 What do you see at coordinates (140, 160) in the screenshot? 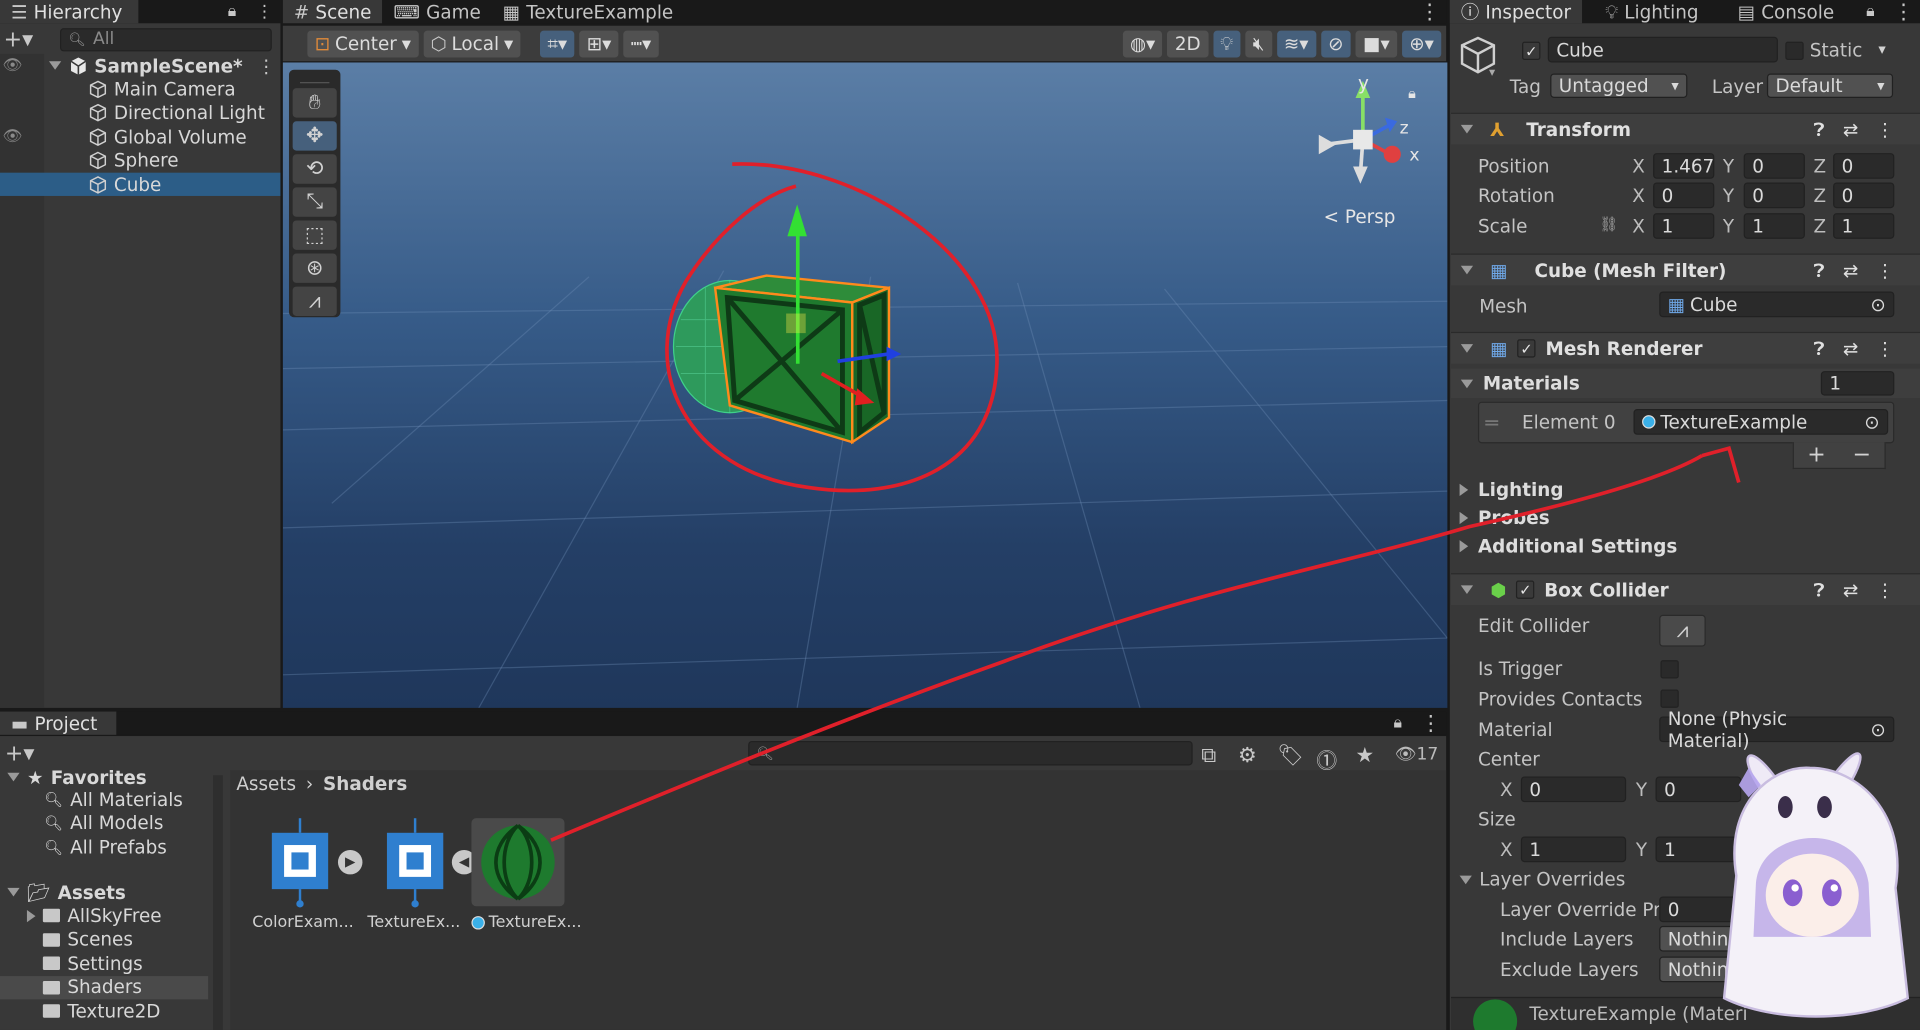
I see `hierarchy-item-sphere: Sphere` at bounding box center [140, 160].